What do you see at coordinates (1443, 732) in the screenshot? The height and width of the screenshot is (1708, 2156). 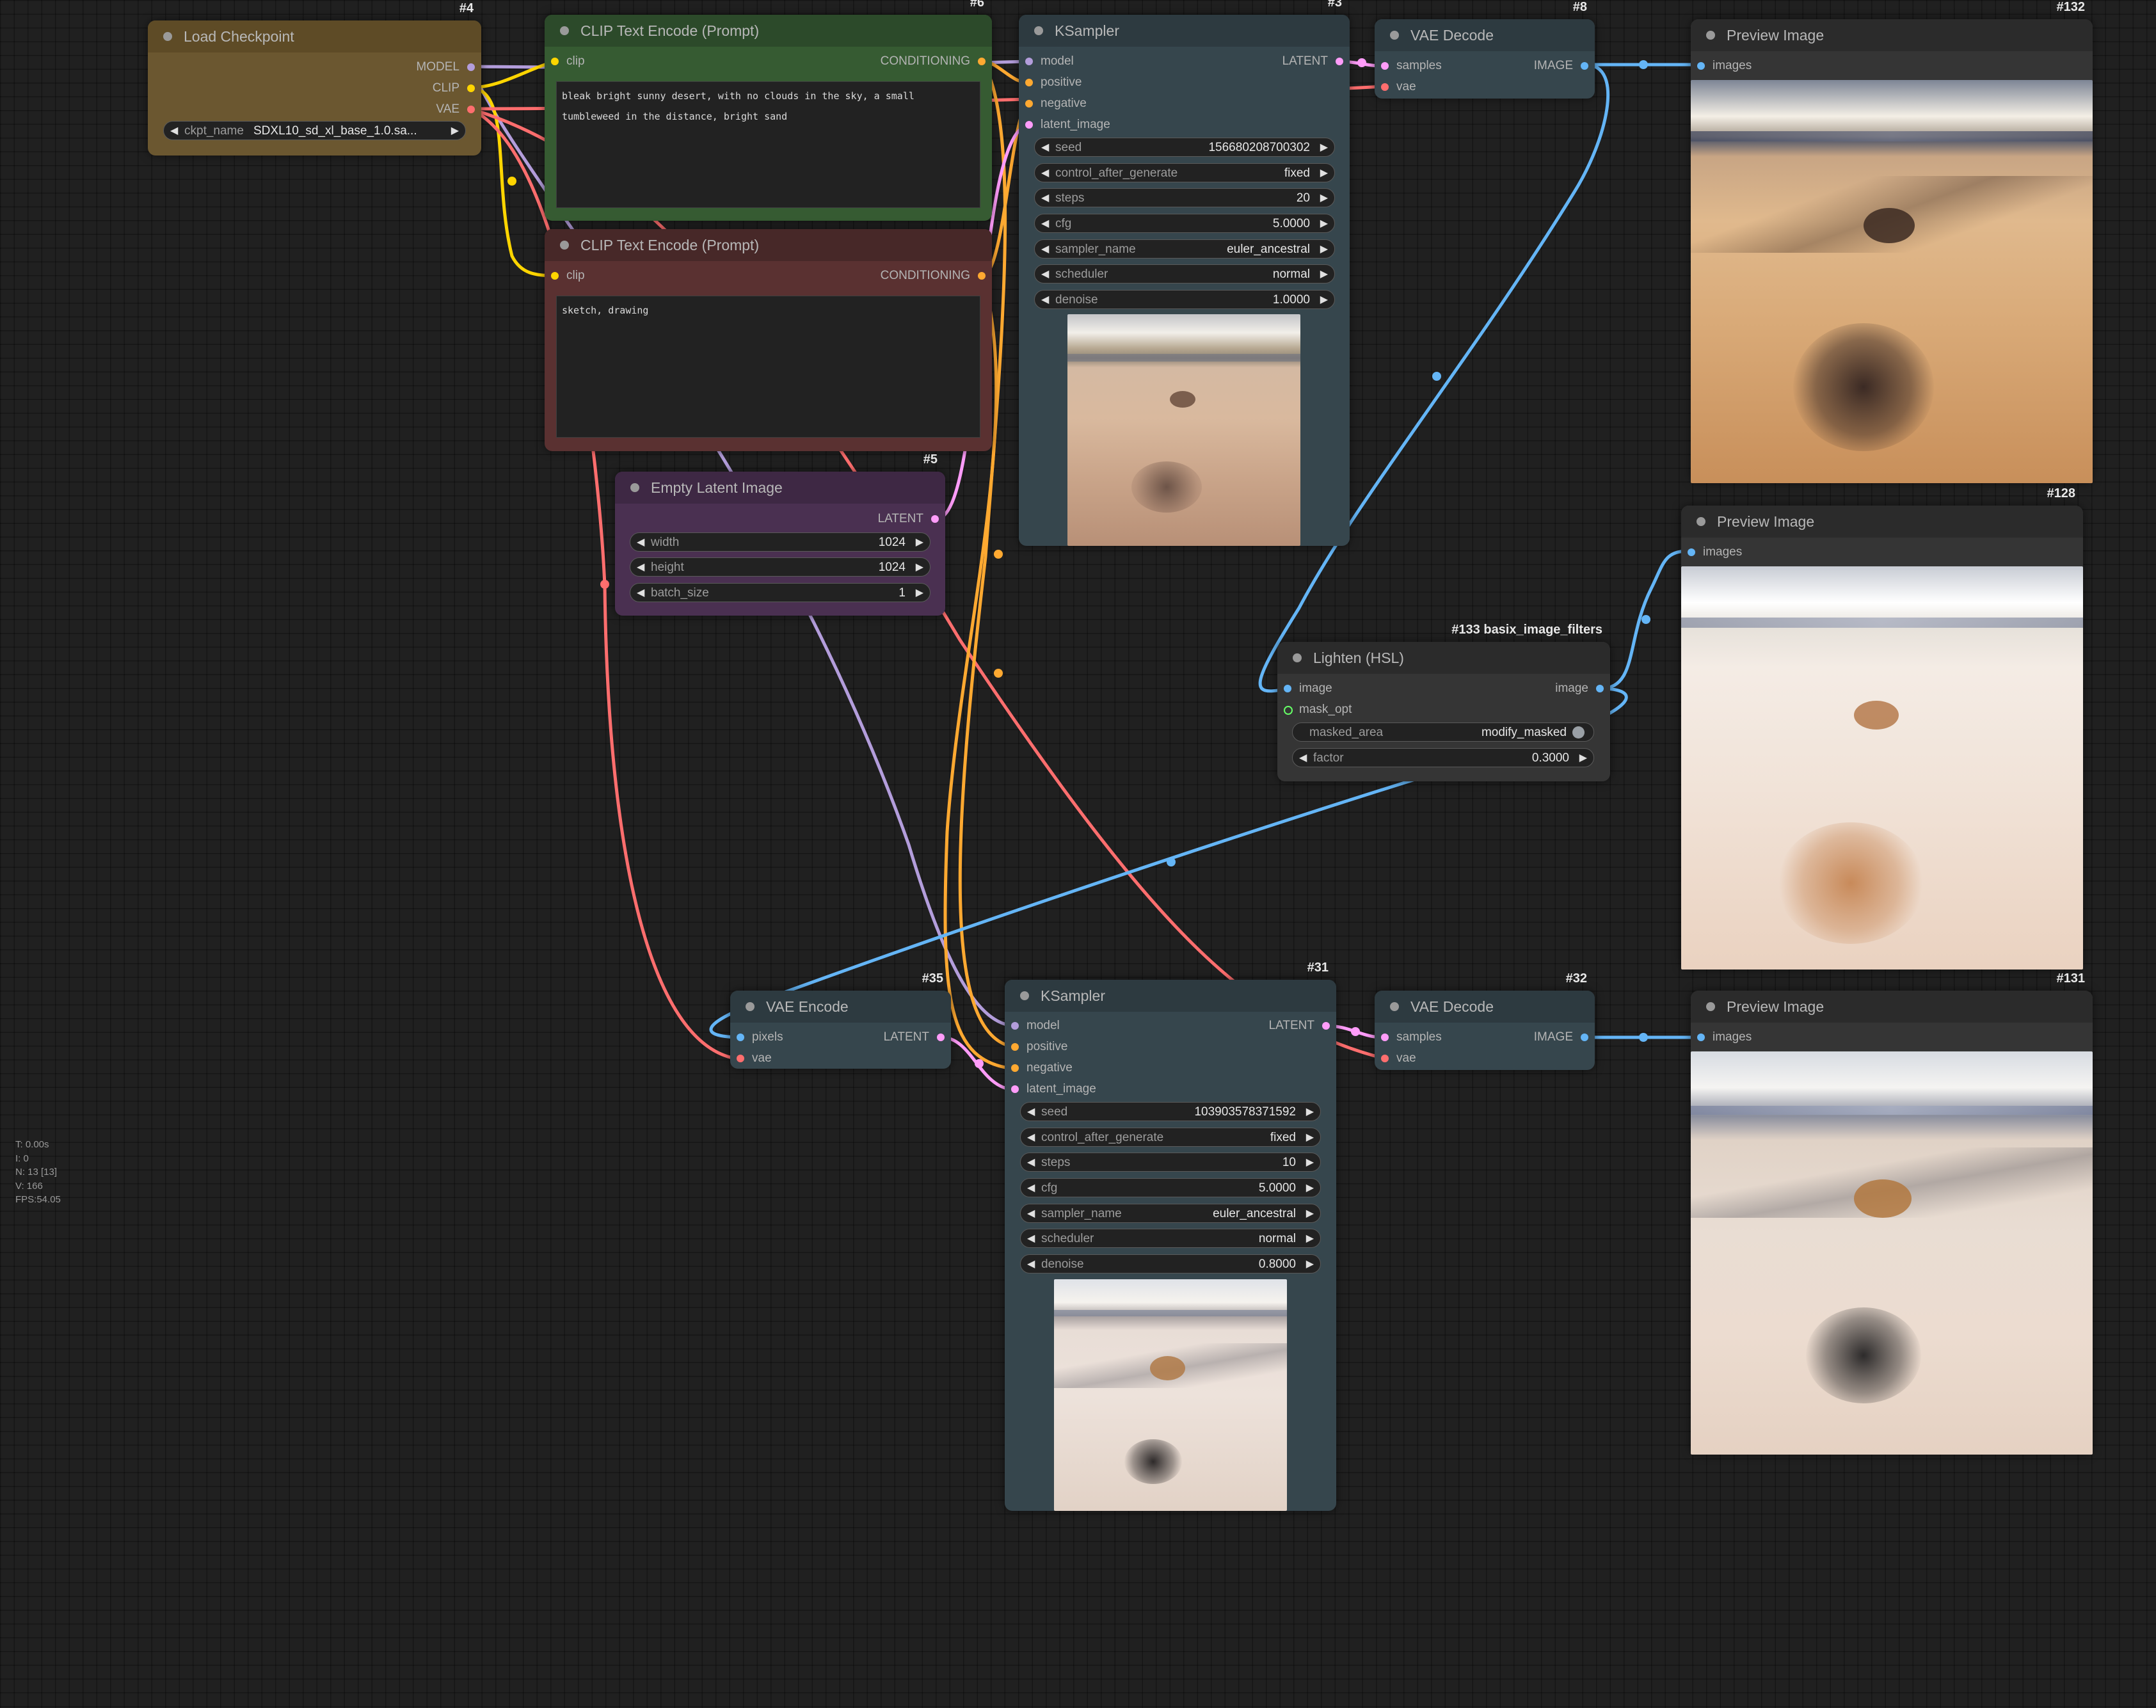 I see `masked-area-toggle: masked_area modify_masked` at bounding box center [1443, 732].